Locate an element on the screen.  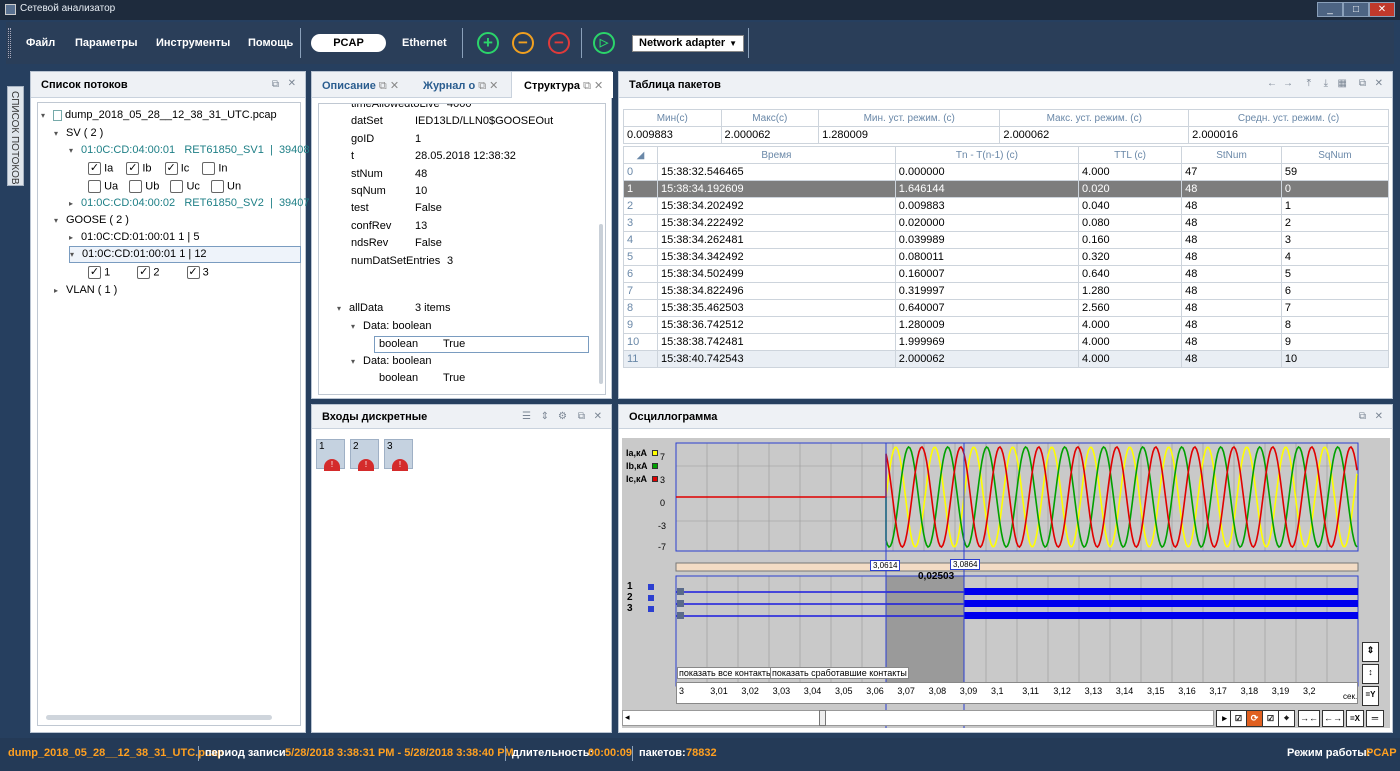
play-icon: ▷ is located at coordinates (604, 43).